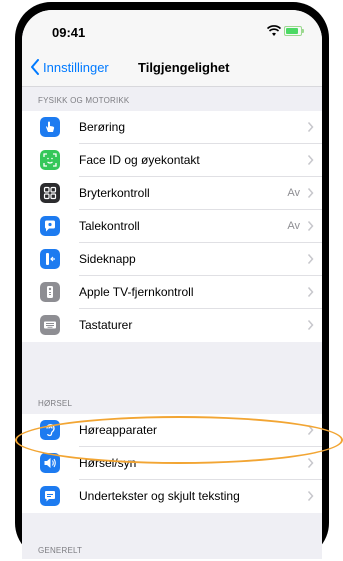 This screenshot has width=343, height=561. Describe the element at coordinates (172, 127) in the screenshot. I see `row-touch: Berøring` at that location.